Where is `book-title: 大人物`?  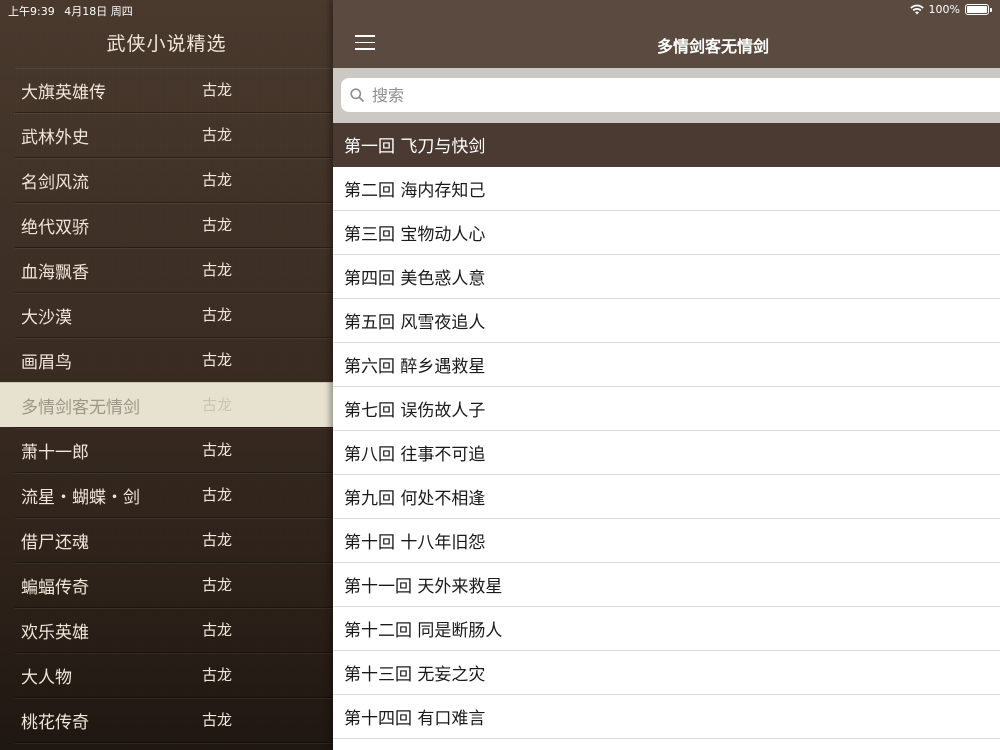 book-title: 大人物 is located at coordinates (46, 678).